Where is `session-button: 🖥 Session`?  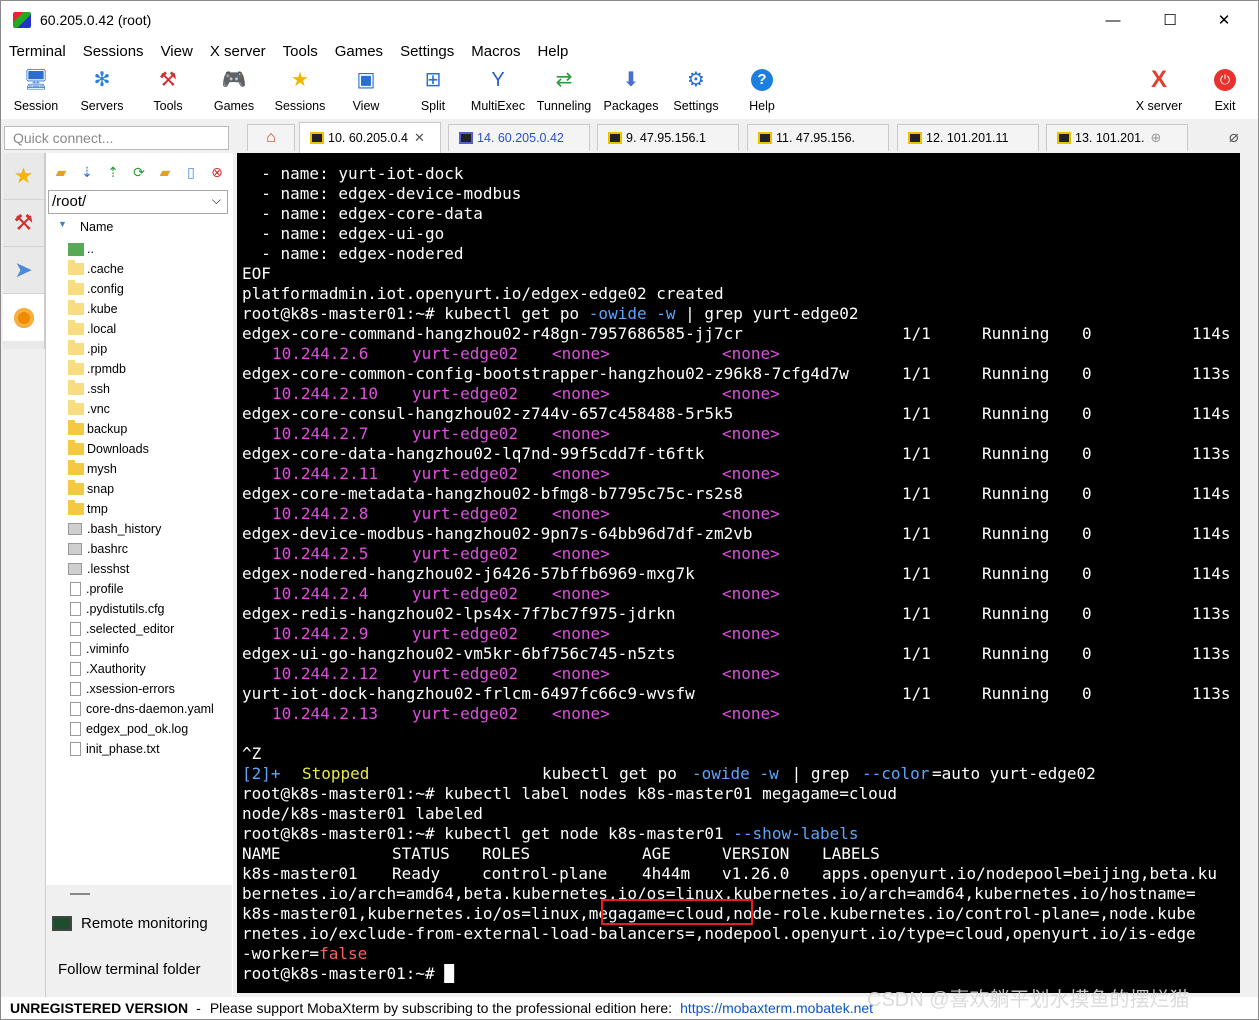 session-button: 🖥 Session is located at coordinates (36, 90).